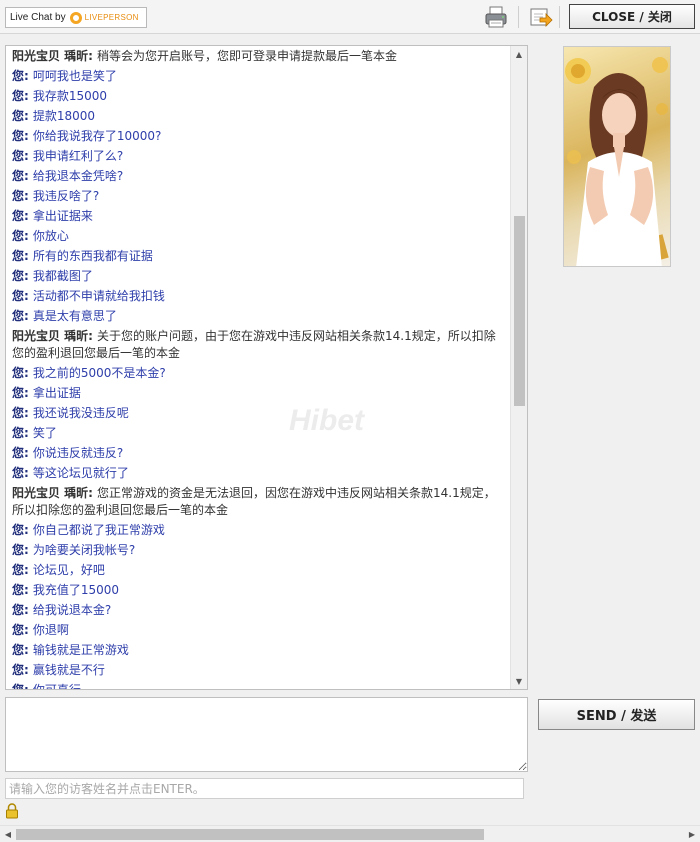  What do you see at coordinates (80, 473) in the screenshot?
I see `message-text: 等这论坛见就行了` at bounding box center [80, 473].